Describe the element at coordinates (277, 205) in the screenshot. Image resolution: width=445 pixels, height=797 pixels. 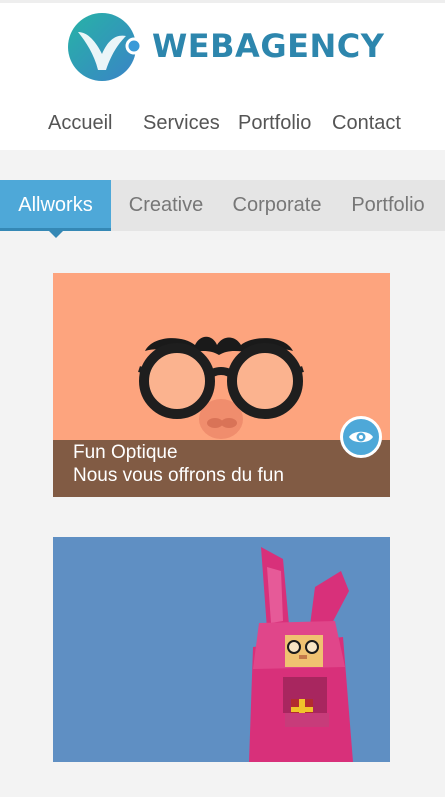
I see `filter-tab-corporate: Corporate` at that location.